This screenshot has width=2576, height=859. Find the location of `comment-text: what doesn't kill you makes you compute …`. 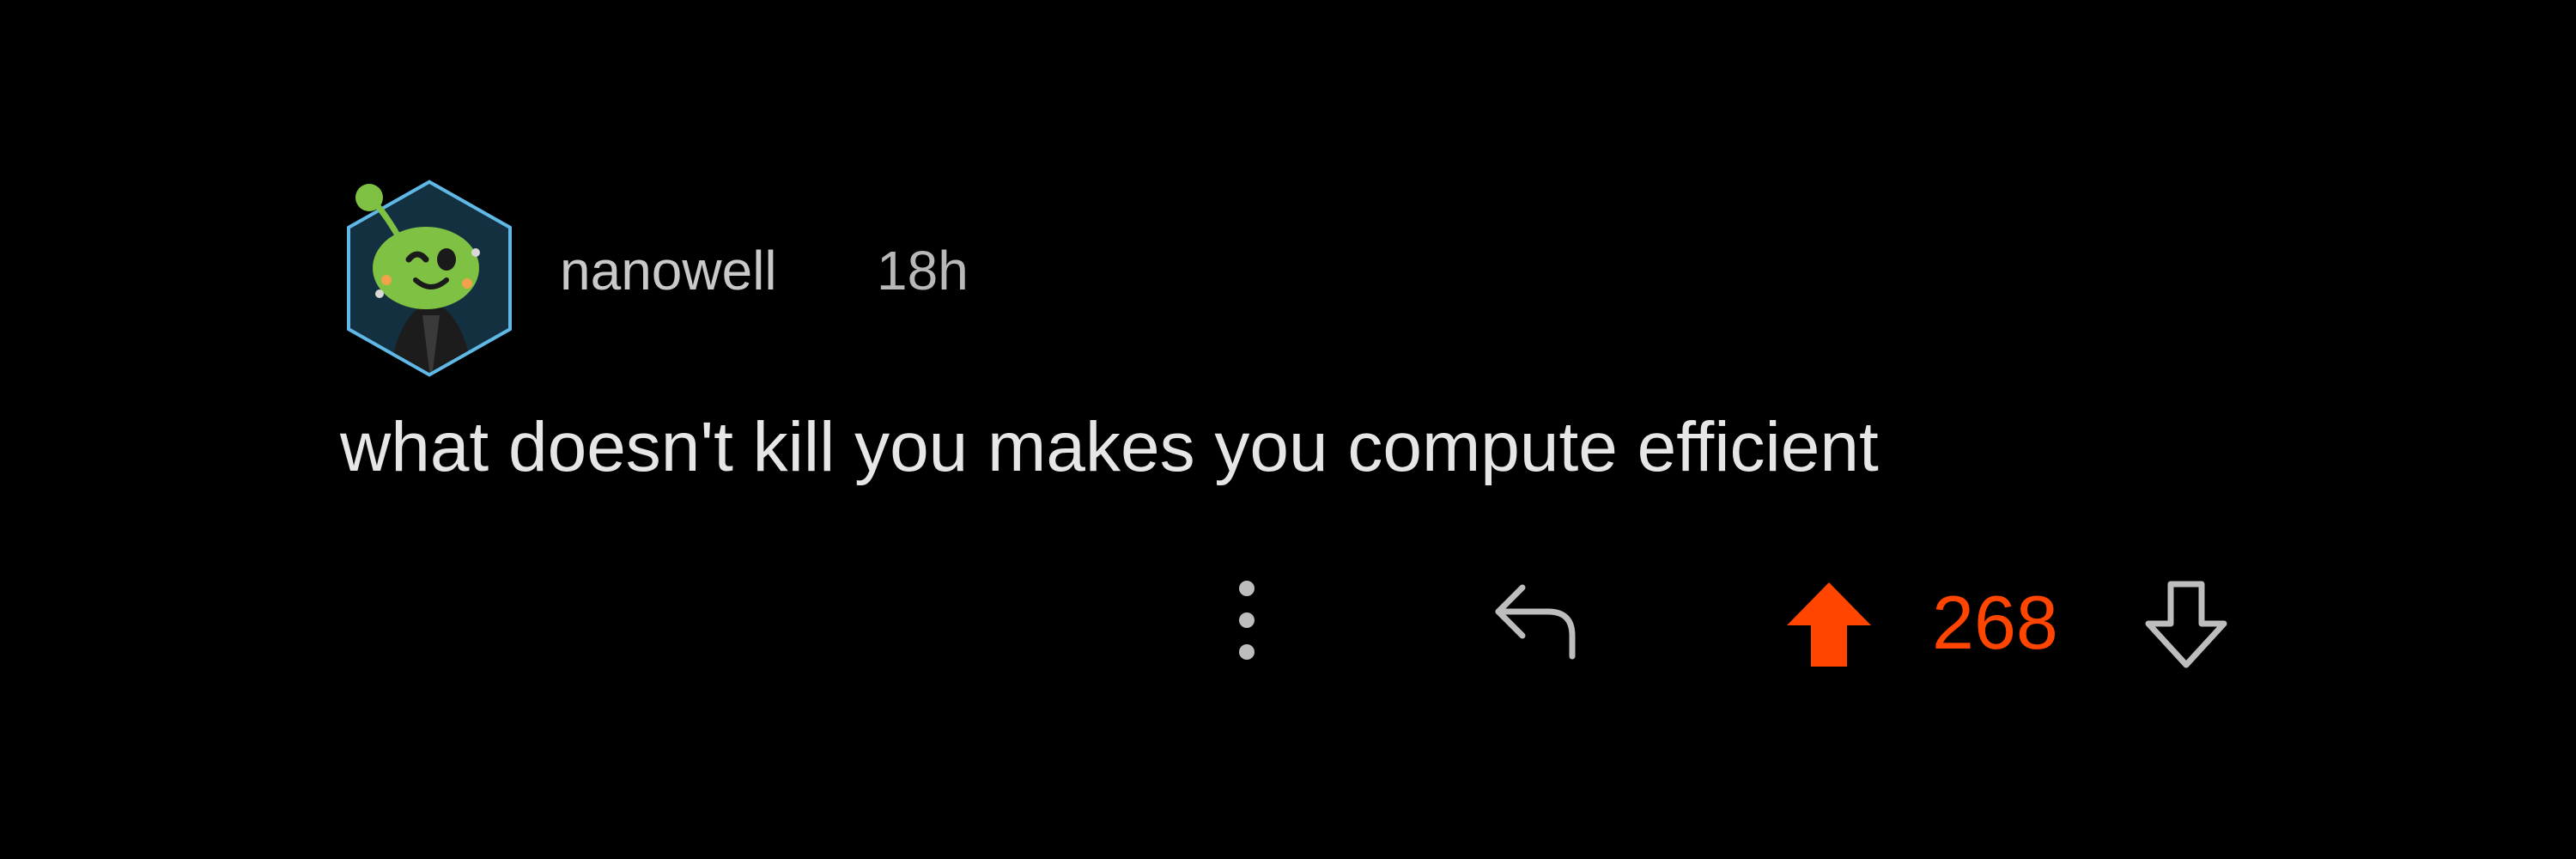

comment-text: what doesn't kill you makes you compute … is located at coordinates (1109, 447).